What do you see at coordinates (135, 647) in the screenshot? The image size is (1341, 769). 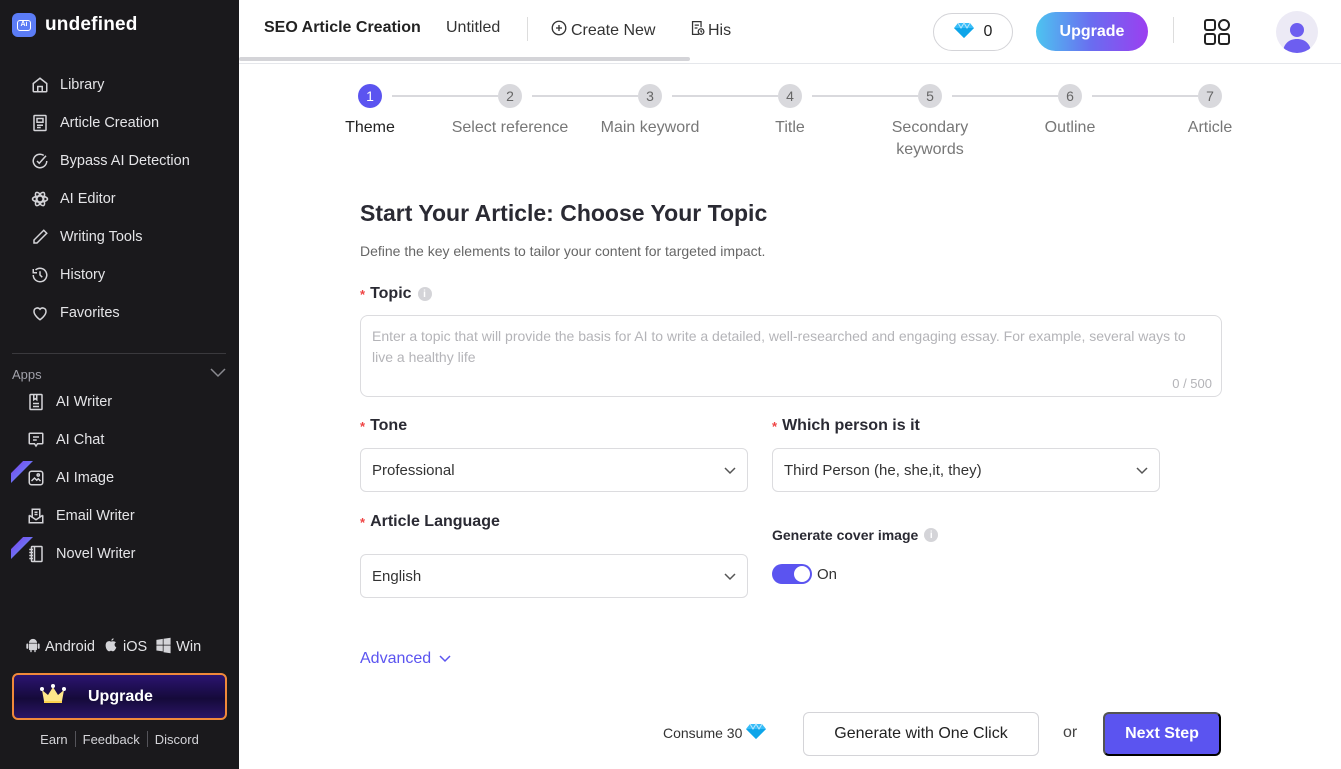 I see `ios-label: iOS` at bounding box center [135, 647].